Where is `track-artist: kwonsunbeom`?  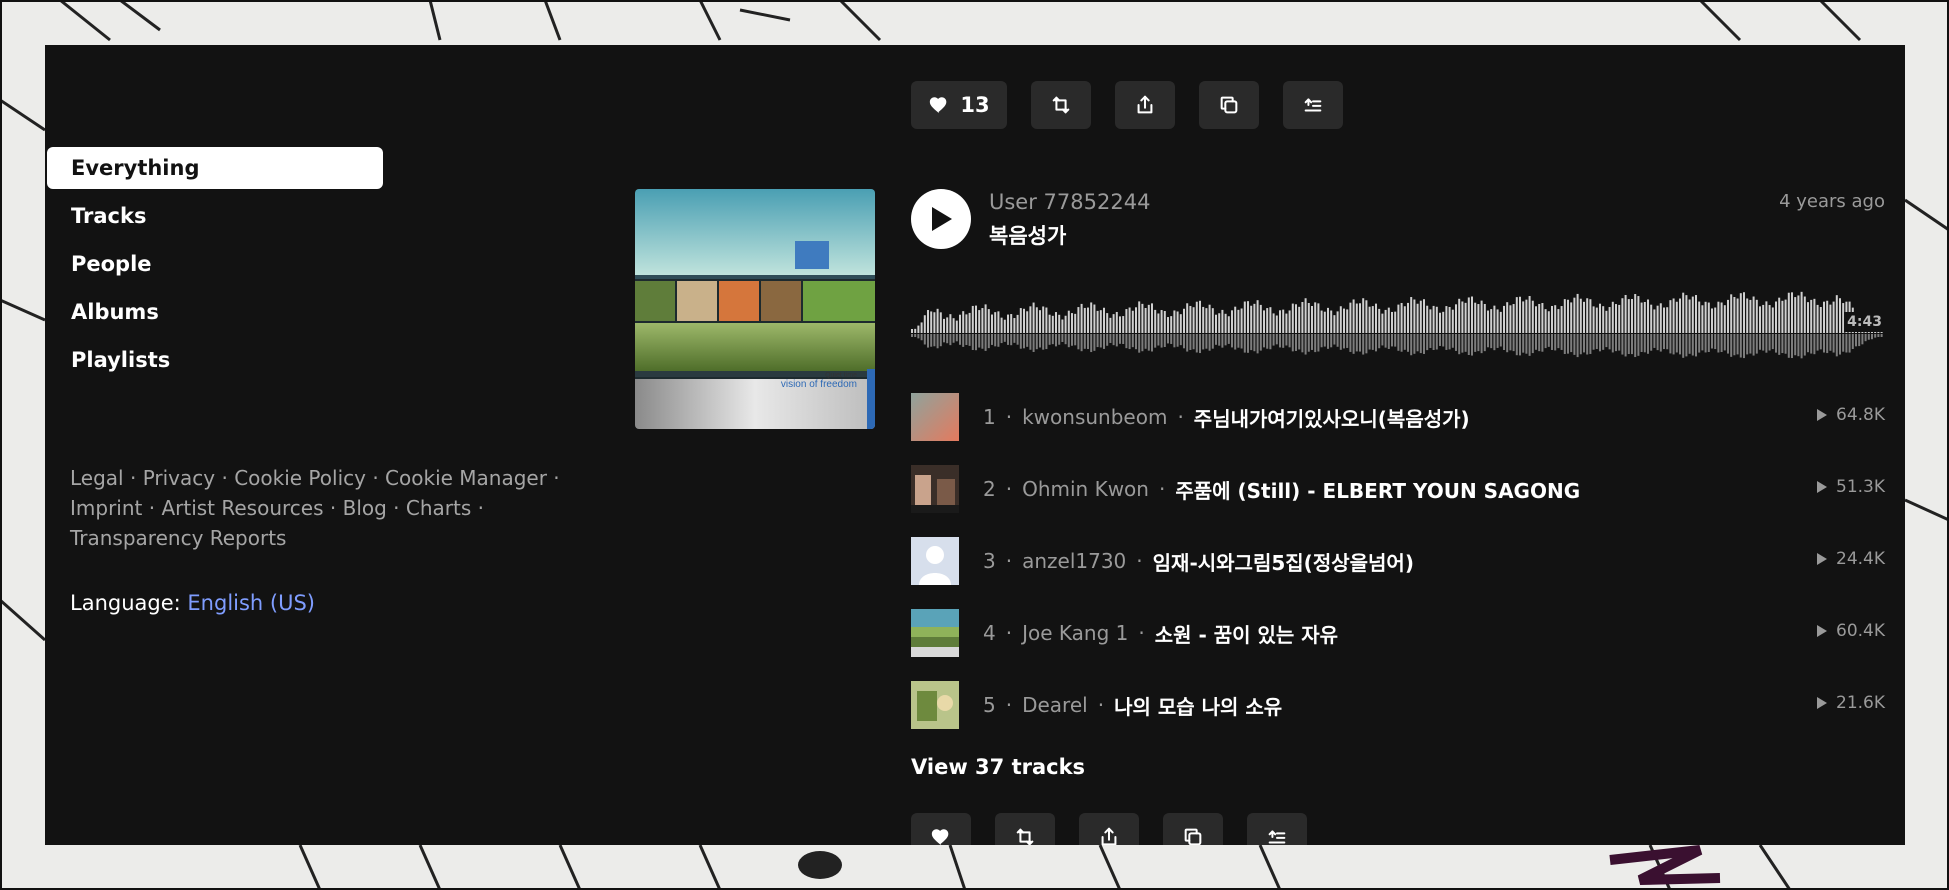
track-artist: kwonsunbeom is located at coordinates (1094, 417).